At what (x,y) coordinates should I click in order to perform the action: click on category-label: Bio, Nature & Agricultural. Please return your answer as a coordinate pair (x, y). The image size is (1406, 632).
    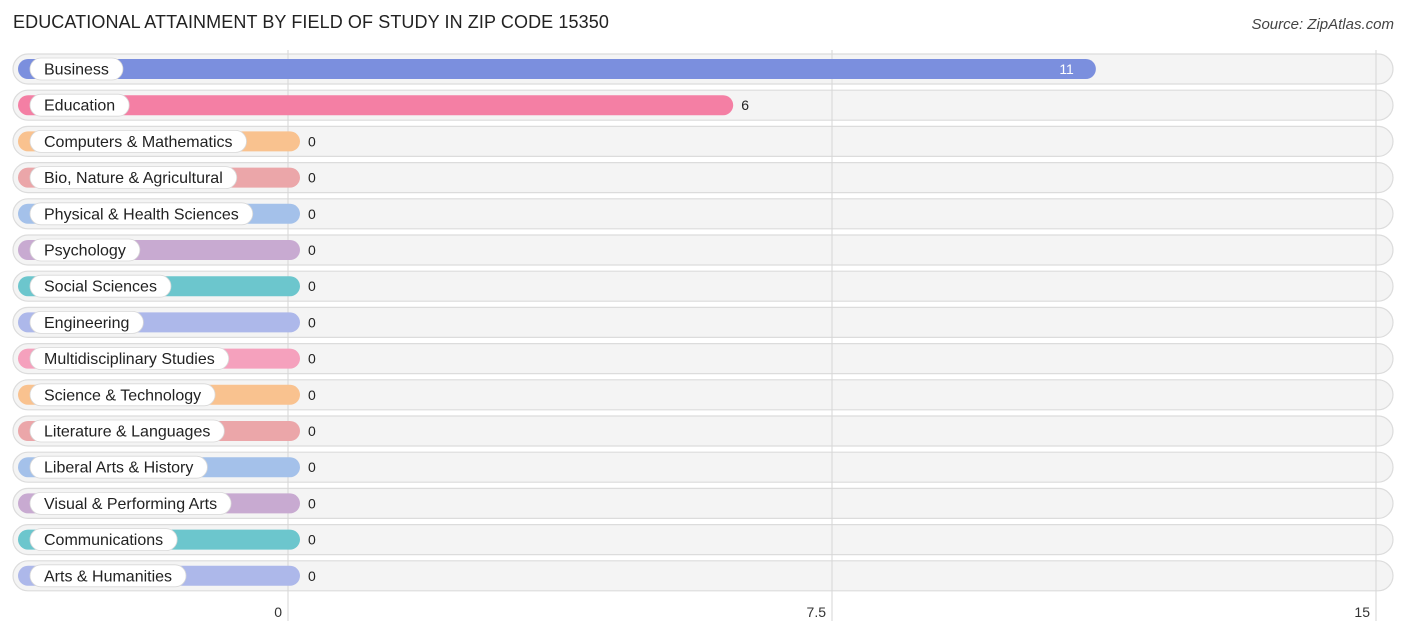
    Looking at the image, I should click on (133, 178).